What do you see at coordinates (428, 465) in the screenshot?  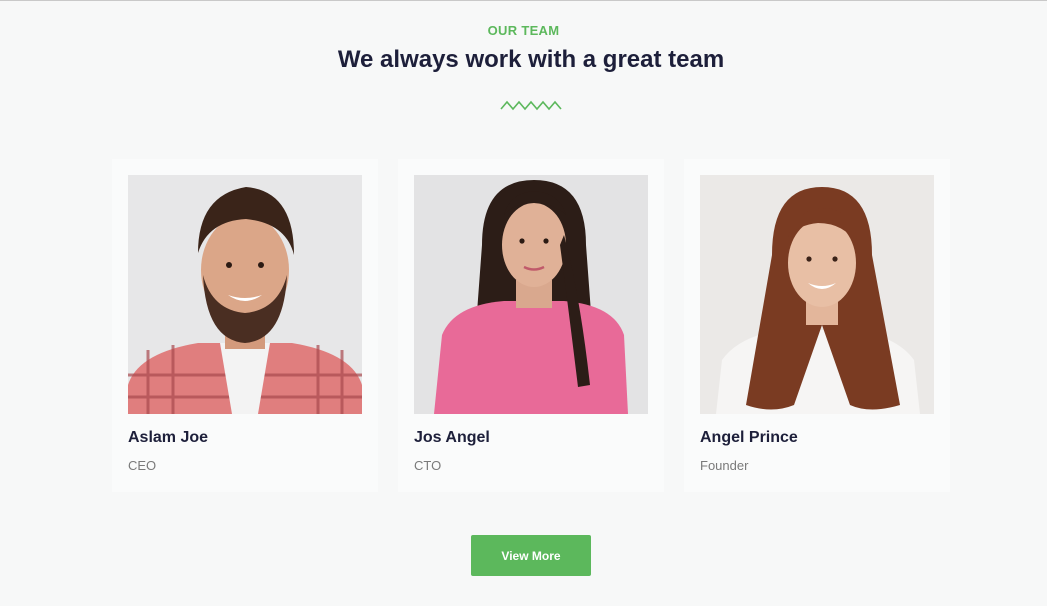 I see `member-role: CTO` at bounding box center [428, 465].